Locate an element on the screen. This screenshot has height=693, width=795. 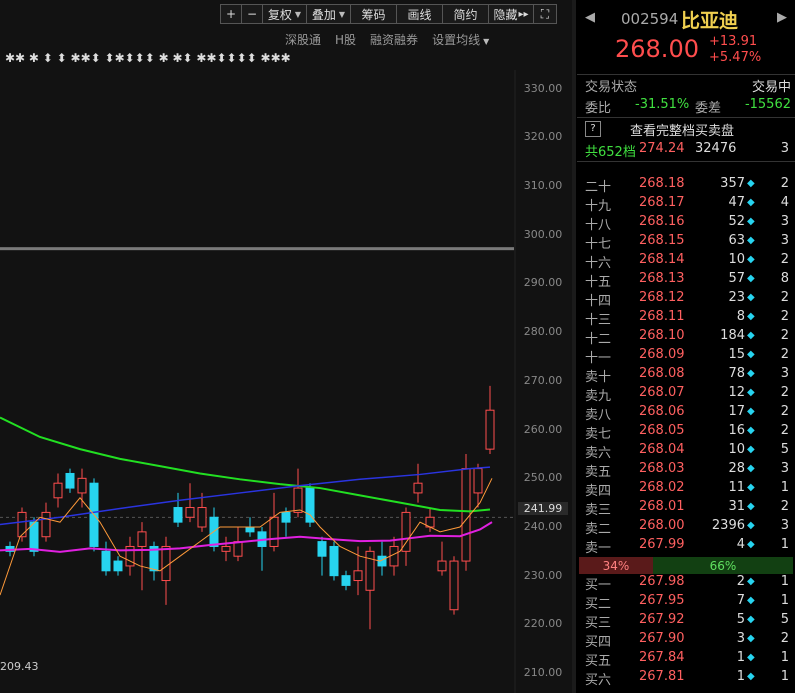
bid-price: 267.95 is located at coordinates (662, 600).